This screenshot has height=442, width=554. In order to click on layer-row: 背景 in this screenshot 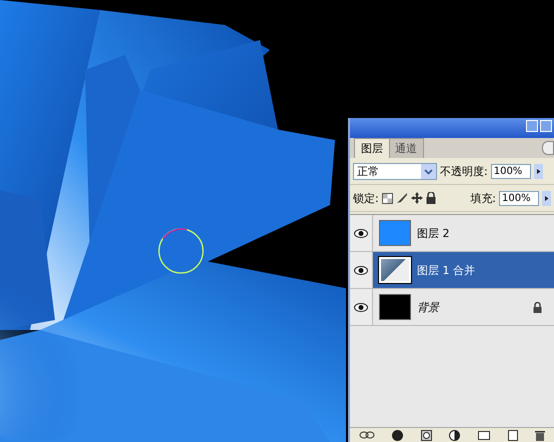, I will do `click(452, 307)`.